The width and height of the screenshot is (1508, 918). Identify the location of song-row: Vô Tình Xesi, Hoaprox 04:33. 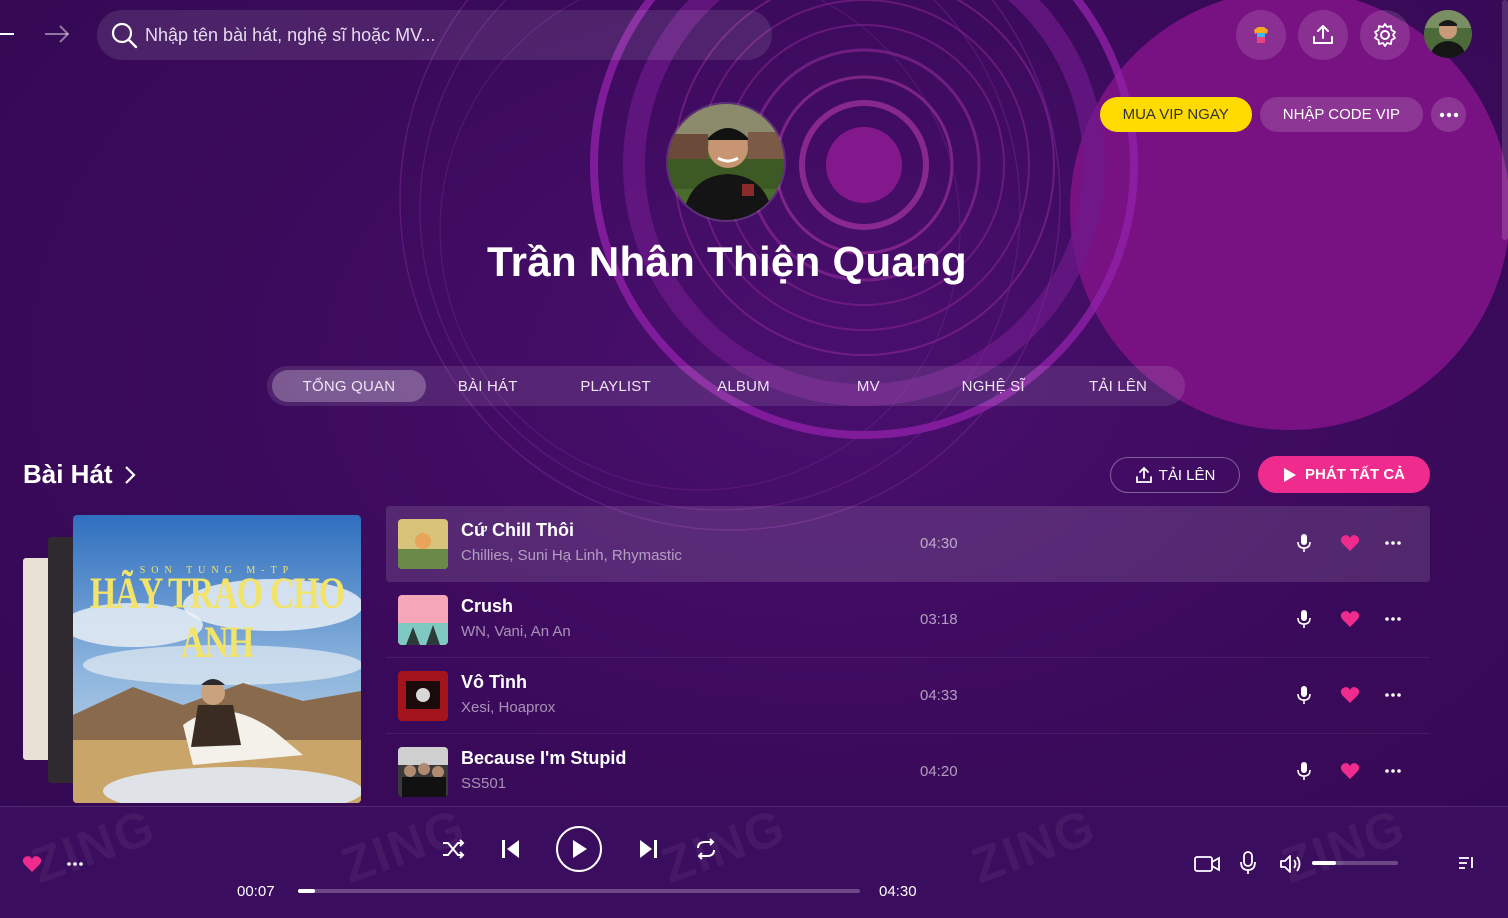
(908, 696).